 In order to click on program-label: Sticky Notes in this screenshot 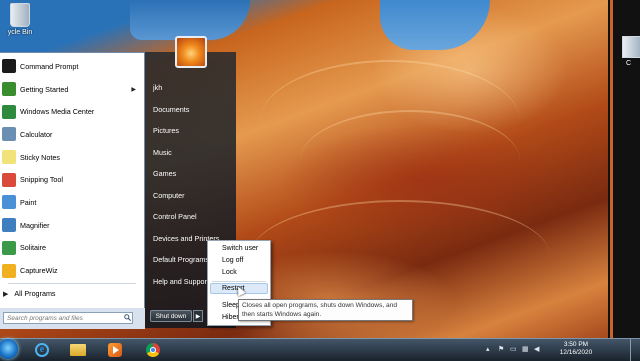, I will do `click(40, 157)`.